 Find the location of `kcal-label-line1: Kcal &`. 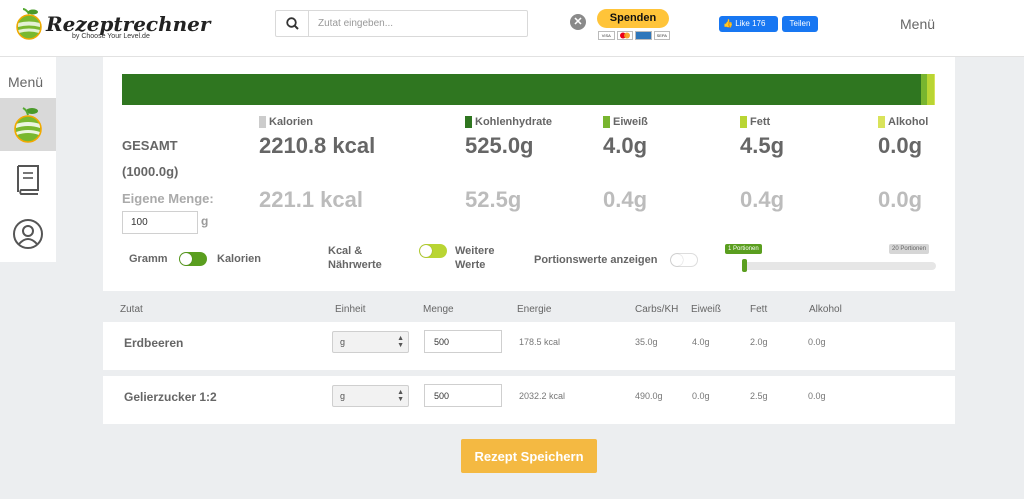

kcal-label-line1: Kcal & is located at coordinates (345, 251).